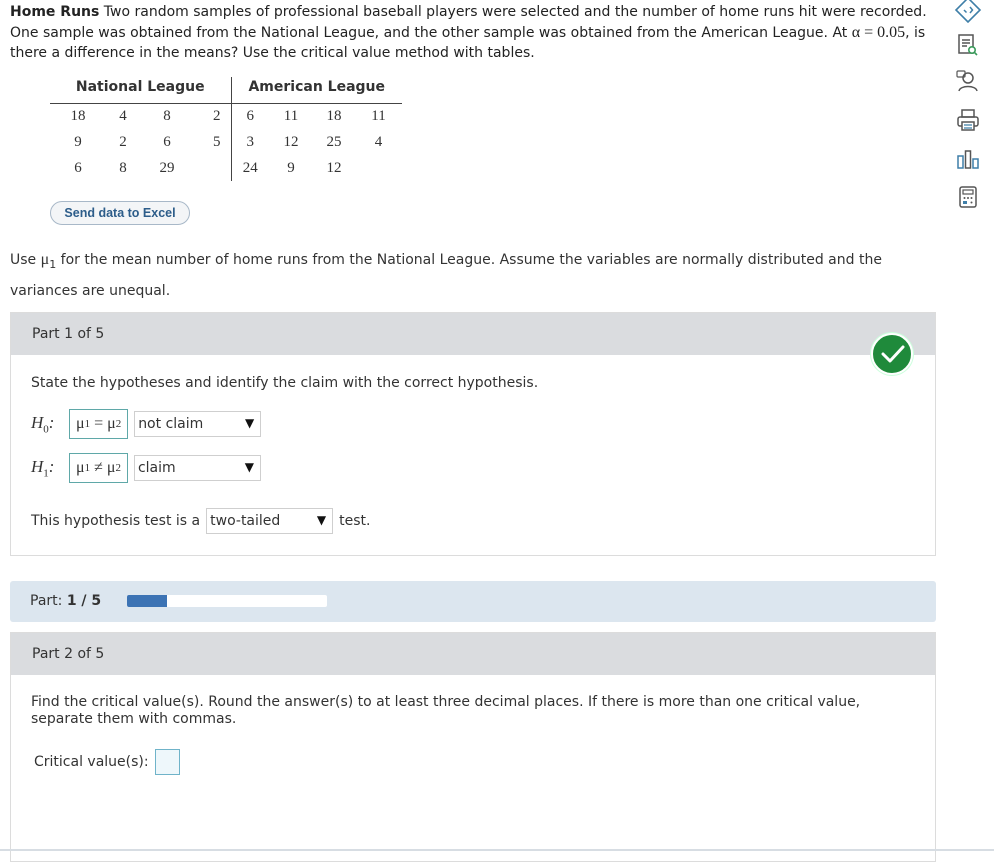  I want to click on print-icon, so click(968, 120).